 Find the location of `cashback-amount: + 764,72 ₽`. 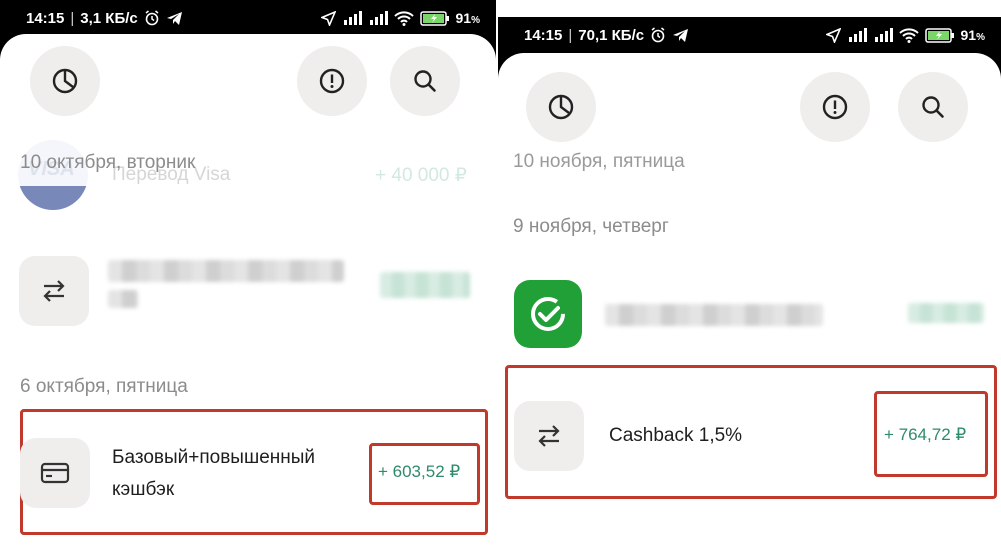

cashback-amount: + 764,72 ₽ is located at coordinates (925, 434).